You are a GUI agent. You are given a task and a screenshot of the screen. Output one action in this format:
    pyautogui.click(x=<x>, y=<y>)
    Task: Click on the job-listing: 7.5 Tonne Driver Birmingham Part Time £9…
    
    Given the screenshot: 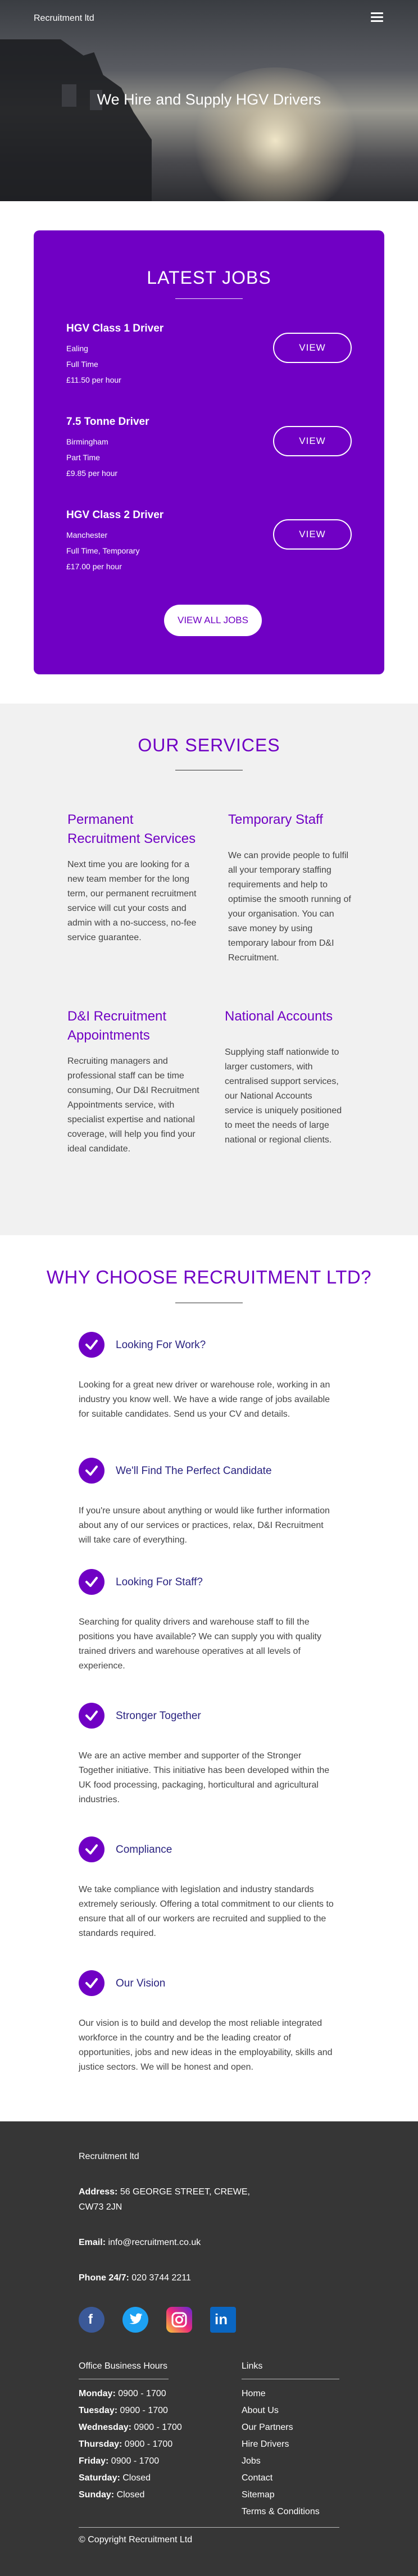 What is the action you would take?
    pyautogui.click(x=209, y=447)
    